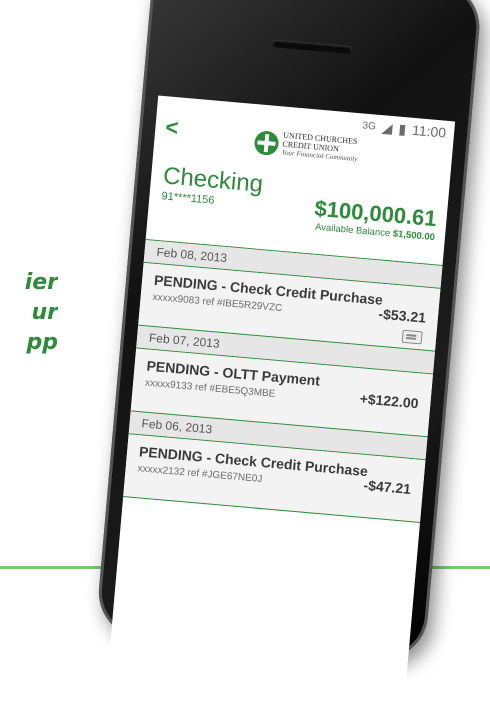 The width and height of the screenshot is (490, 721). What do you see at coordinates (41, 282) in the screenshot?
I see `tagline-line-1: ier` at bounding box center [41, 282].